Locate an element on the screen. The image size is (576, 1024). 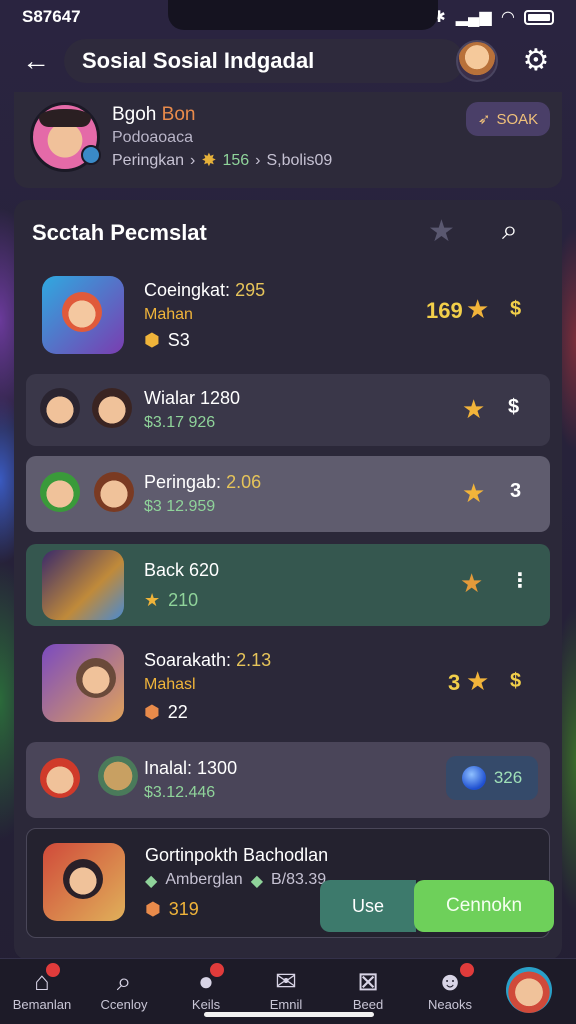
rank-label: Peringkan is located at coordinates (148, 160).